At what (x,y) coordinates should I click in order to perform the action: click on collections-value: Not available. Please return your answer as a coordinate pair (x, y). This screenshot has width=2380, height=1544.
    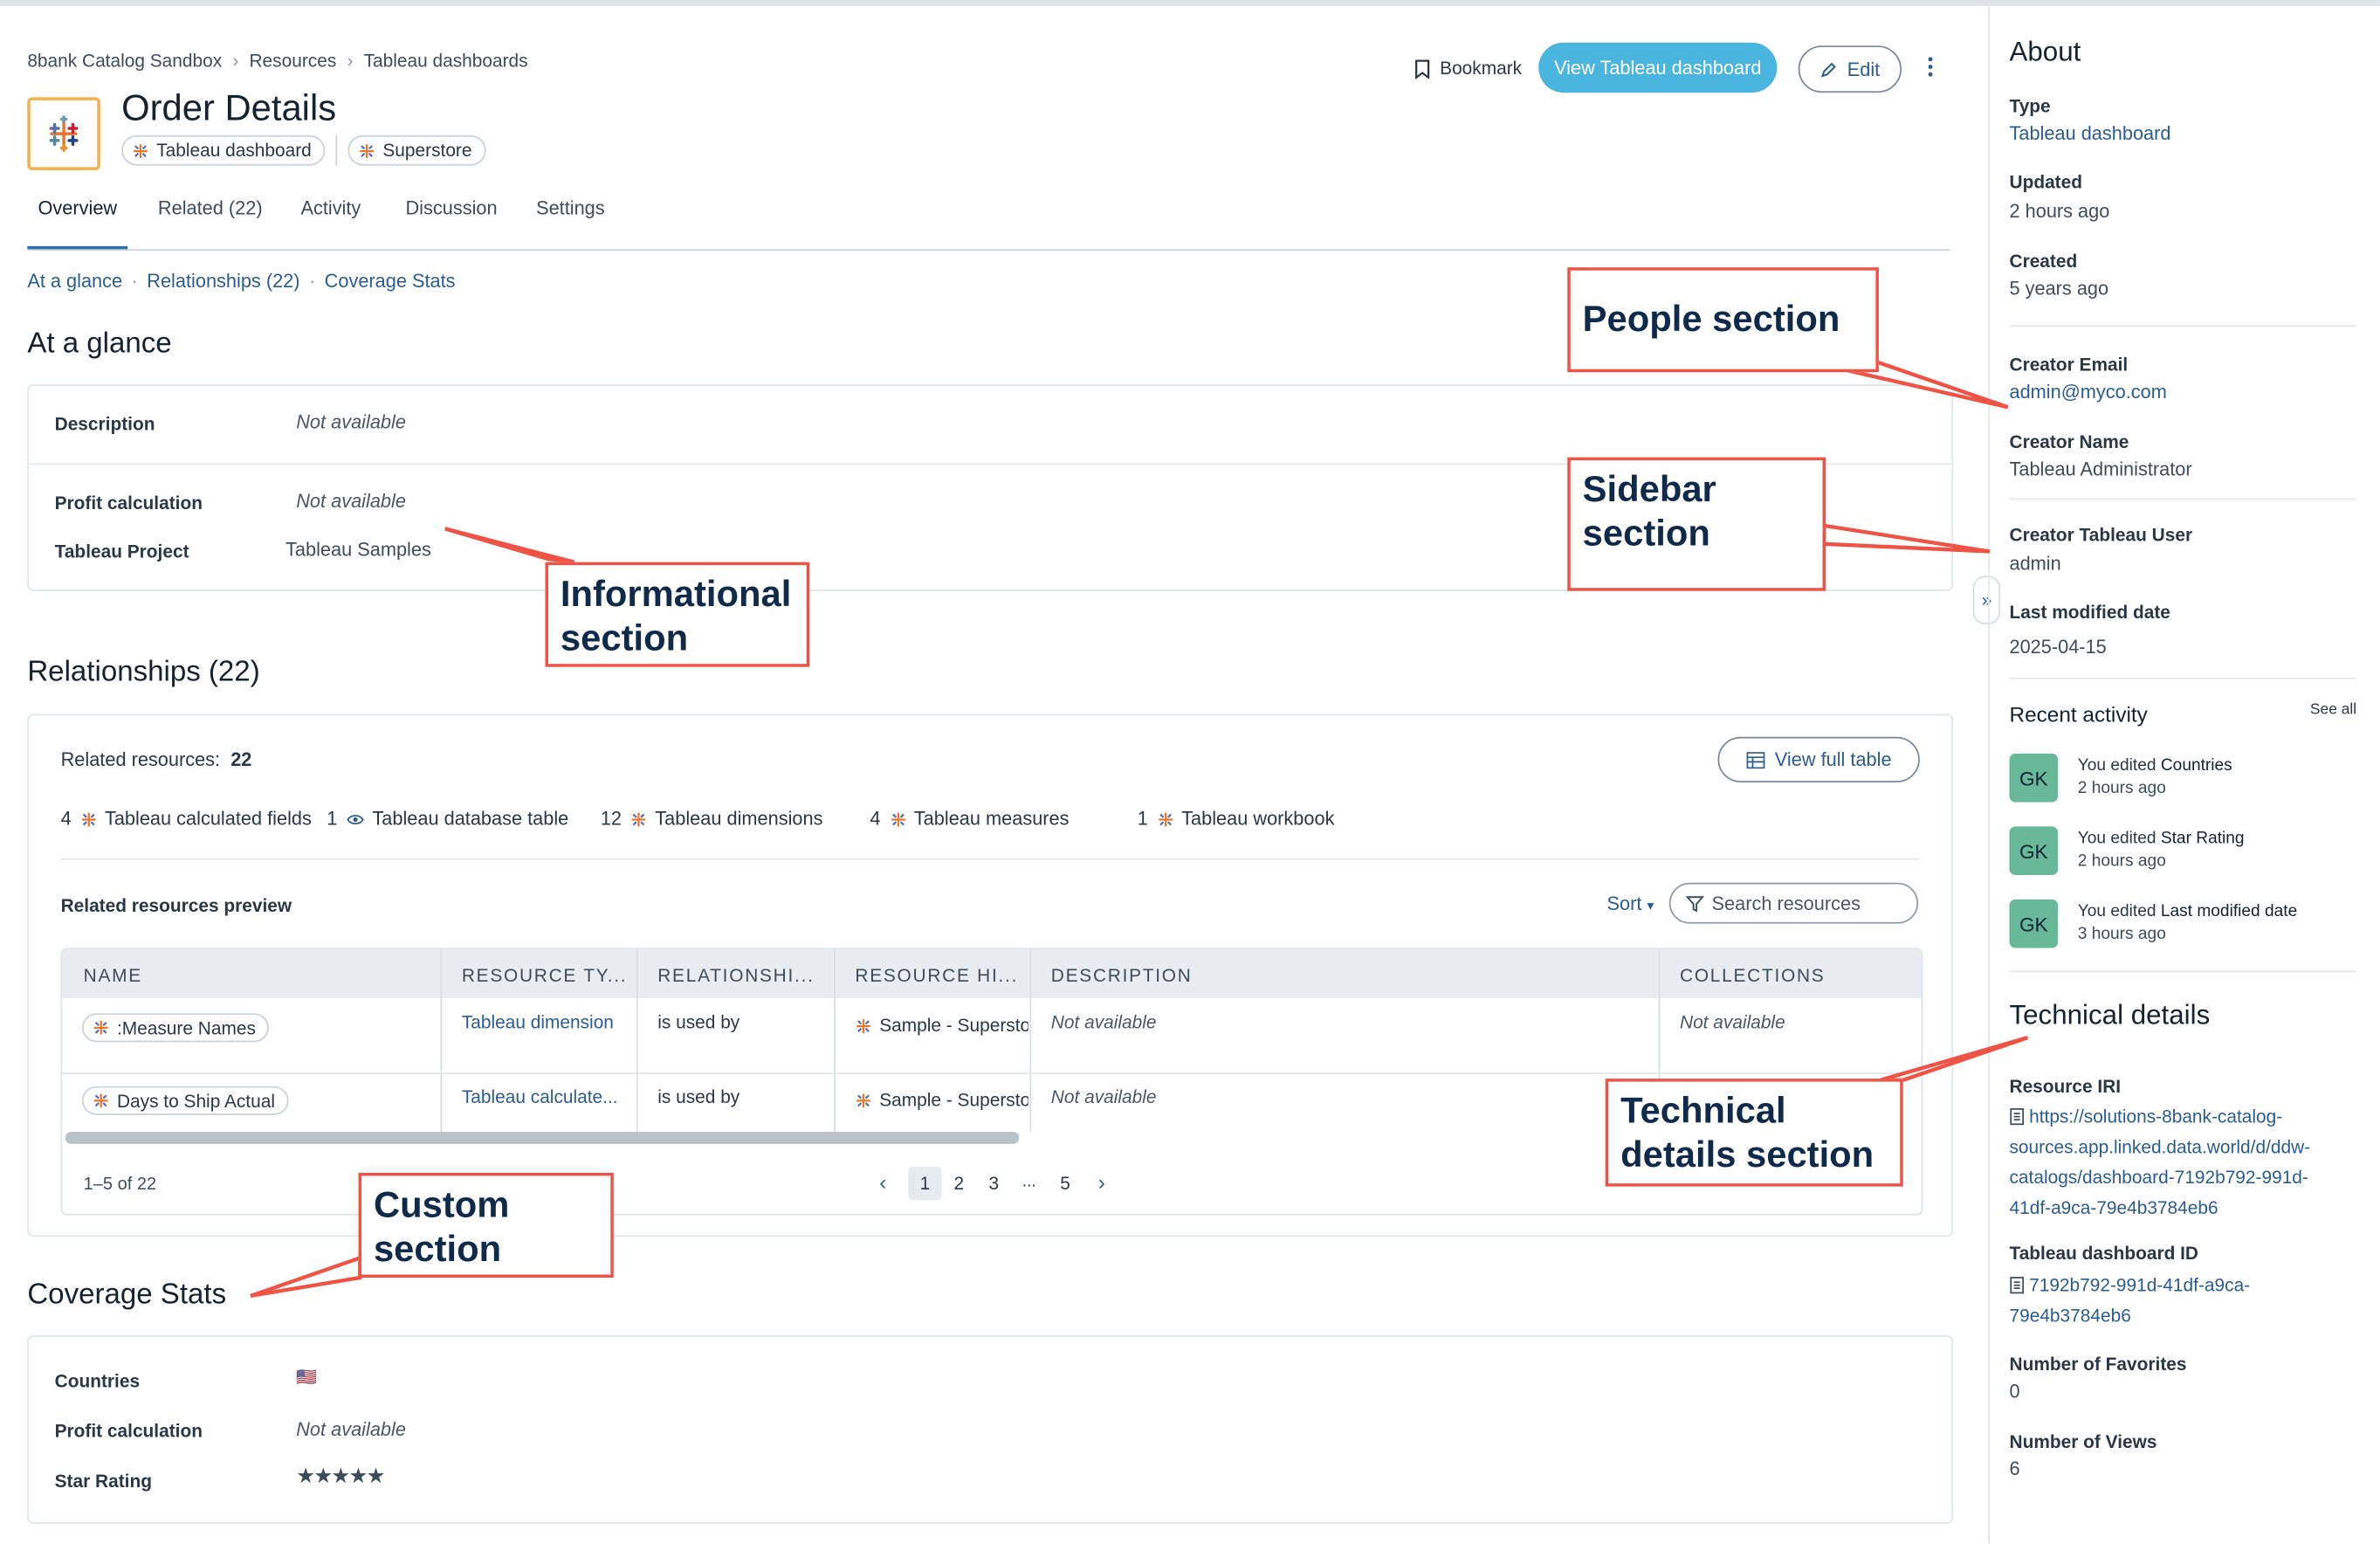
    Looking at the image, I should click on (1732, 1022).